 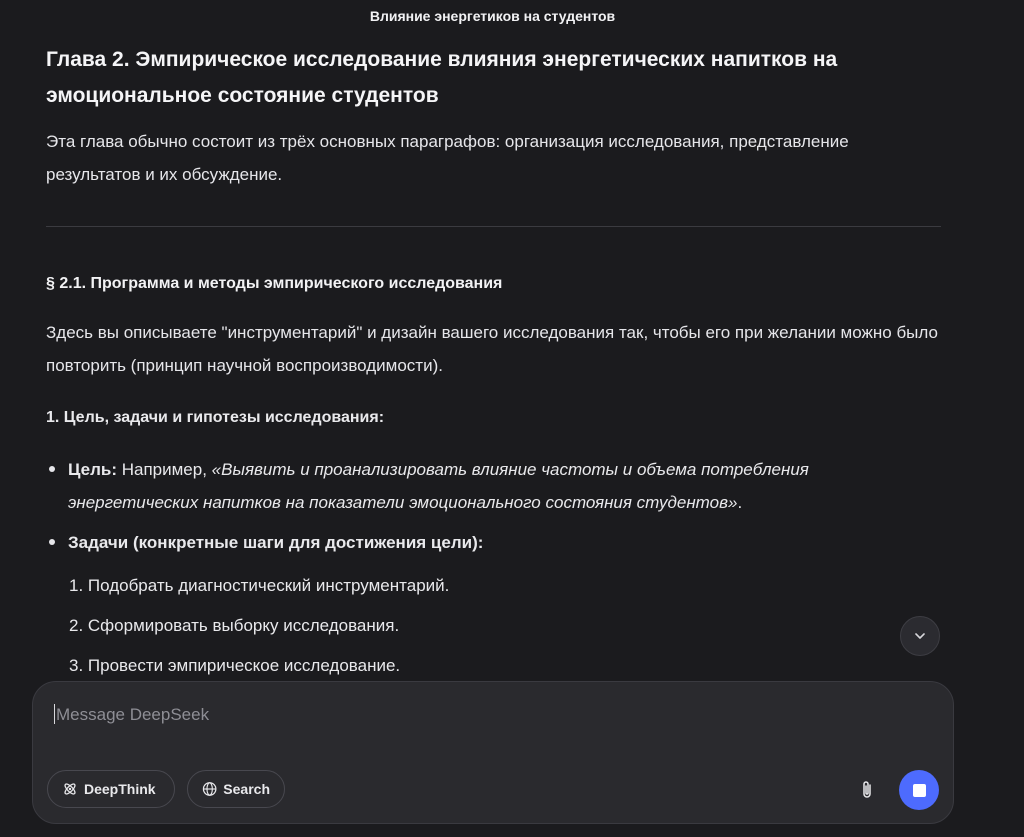 What do you see at coordinates (234, 625) in the screenshot?
I see `task-item: 2. Сформировать выборку исследования.` at bounding box center [234, 625].